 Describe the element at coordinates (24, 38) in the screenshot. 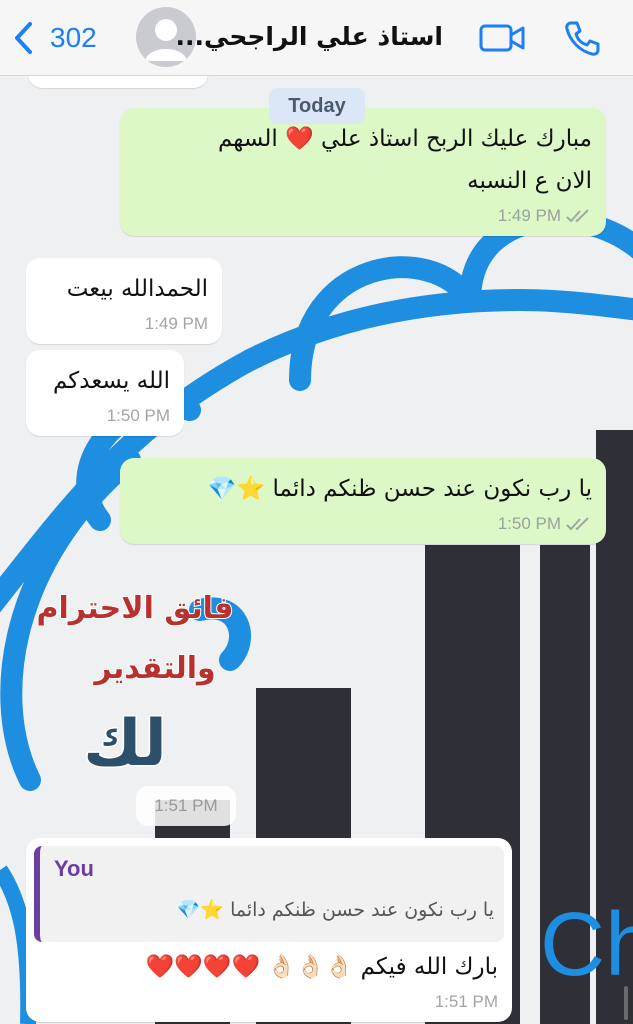

I see `chevron-left-icon` at that location.